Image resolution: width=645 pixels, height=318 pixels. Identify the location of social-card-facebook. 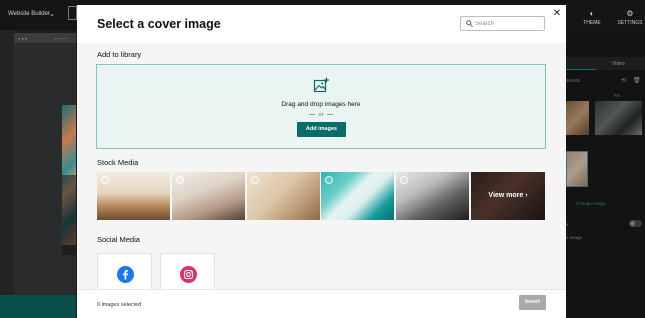
(124, 271).